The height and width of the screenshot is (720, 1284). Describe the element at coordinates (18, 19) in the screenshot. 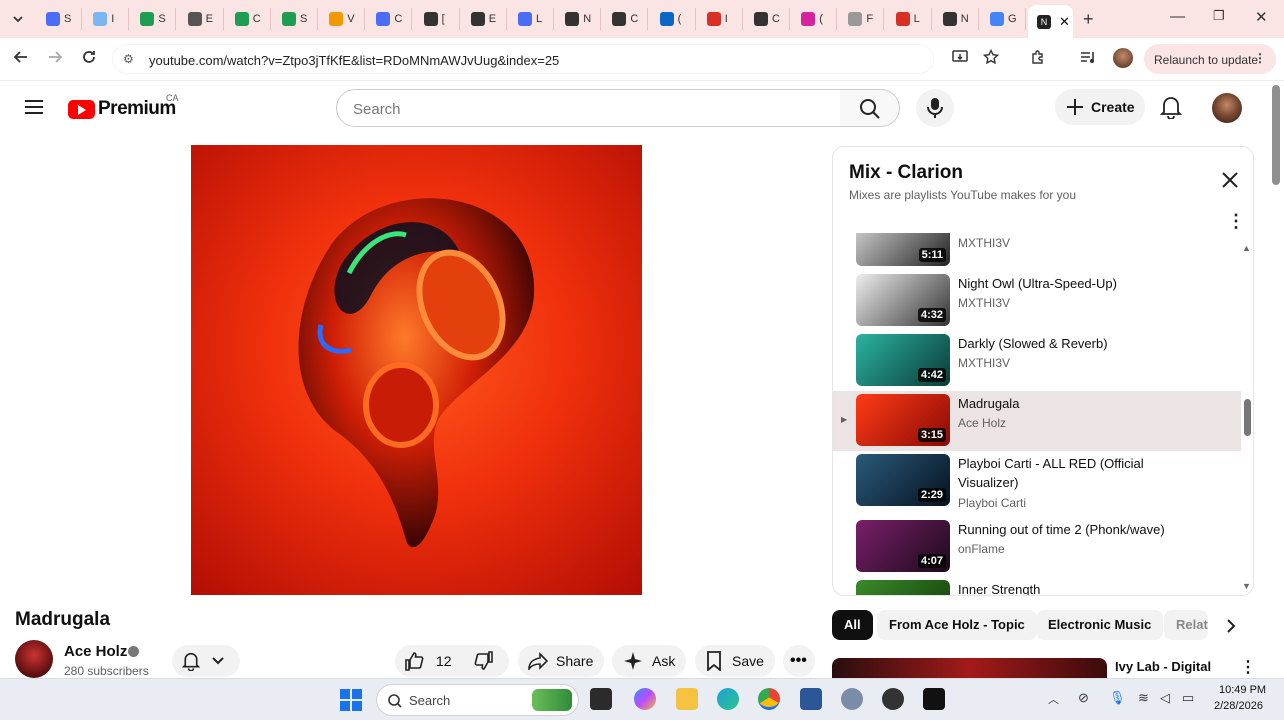

I see `tab-search-button` at that location.